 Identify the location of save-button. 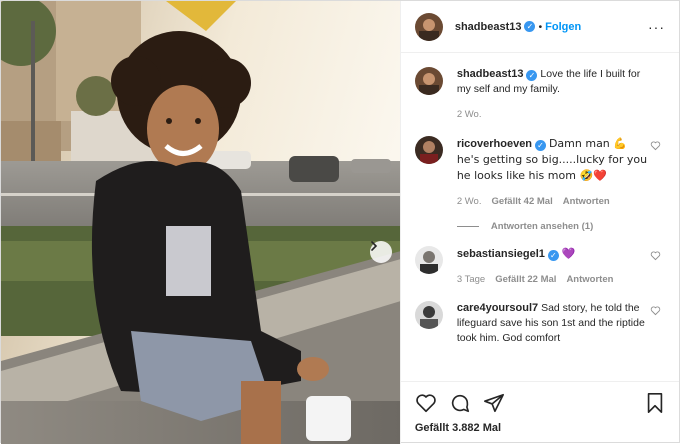
(655, 403).